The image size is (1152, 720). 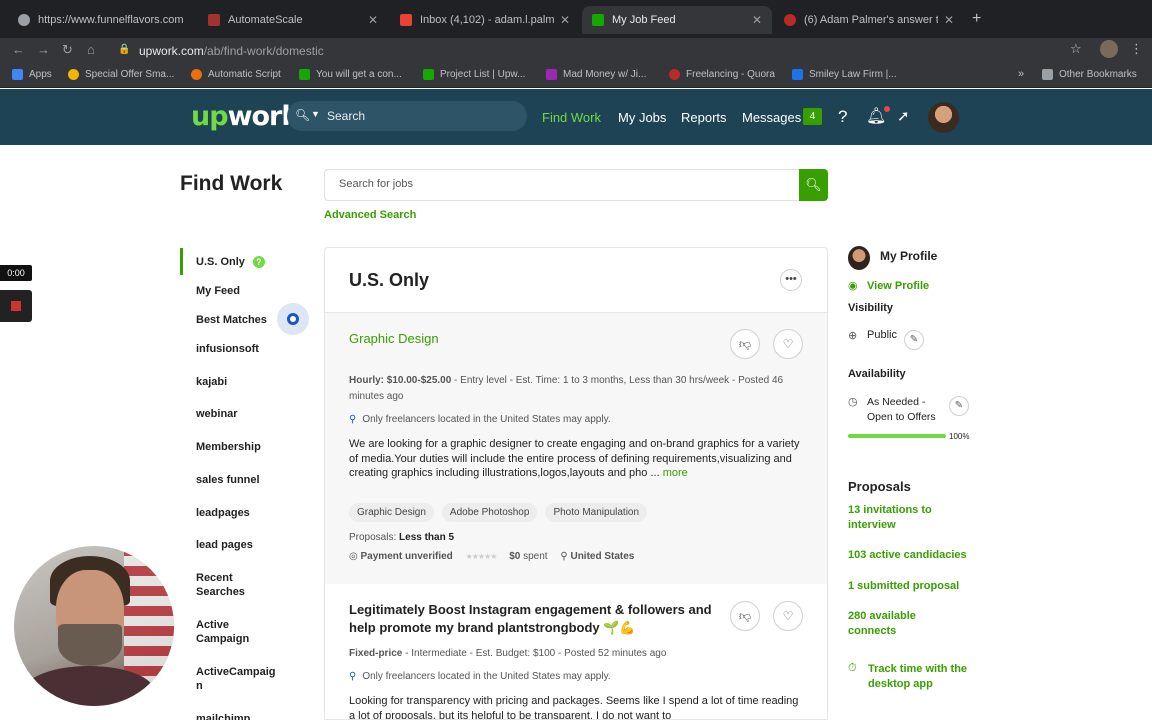 I want to click on bookmark-apps: Apps, so click(x=32, y=74).